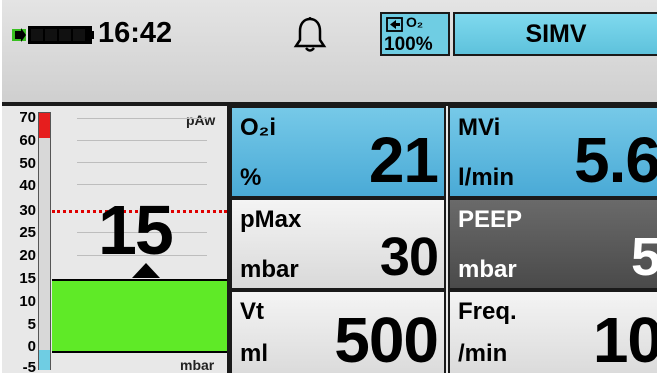 This screenshot has height=373, width=659. What do you see at coordinates (27, 255) in the screenshot?
I see `tick-label: 20` at bounding box center [27, 255].